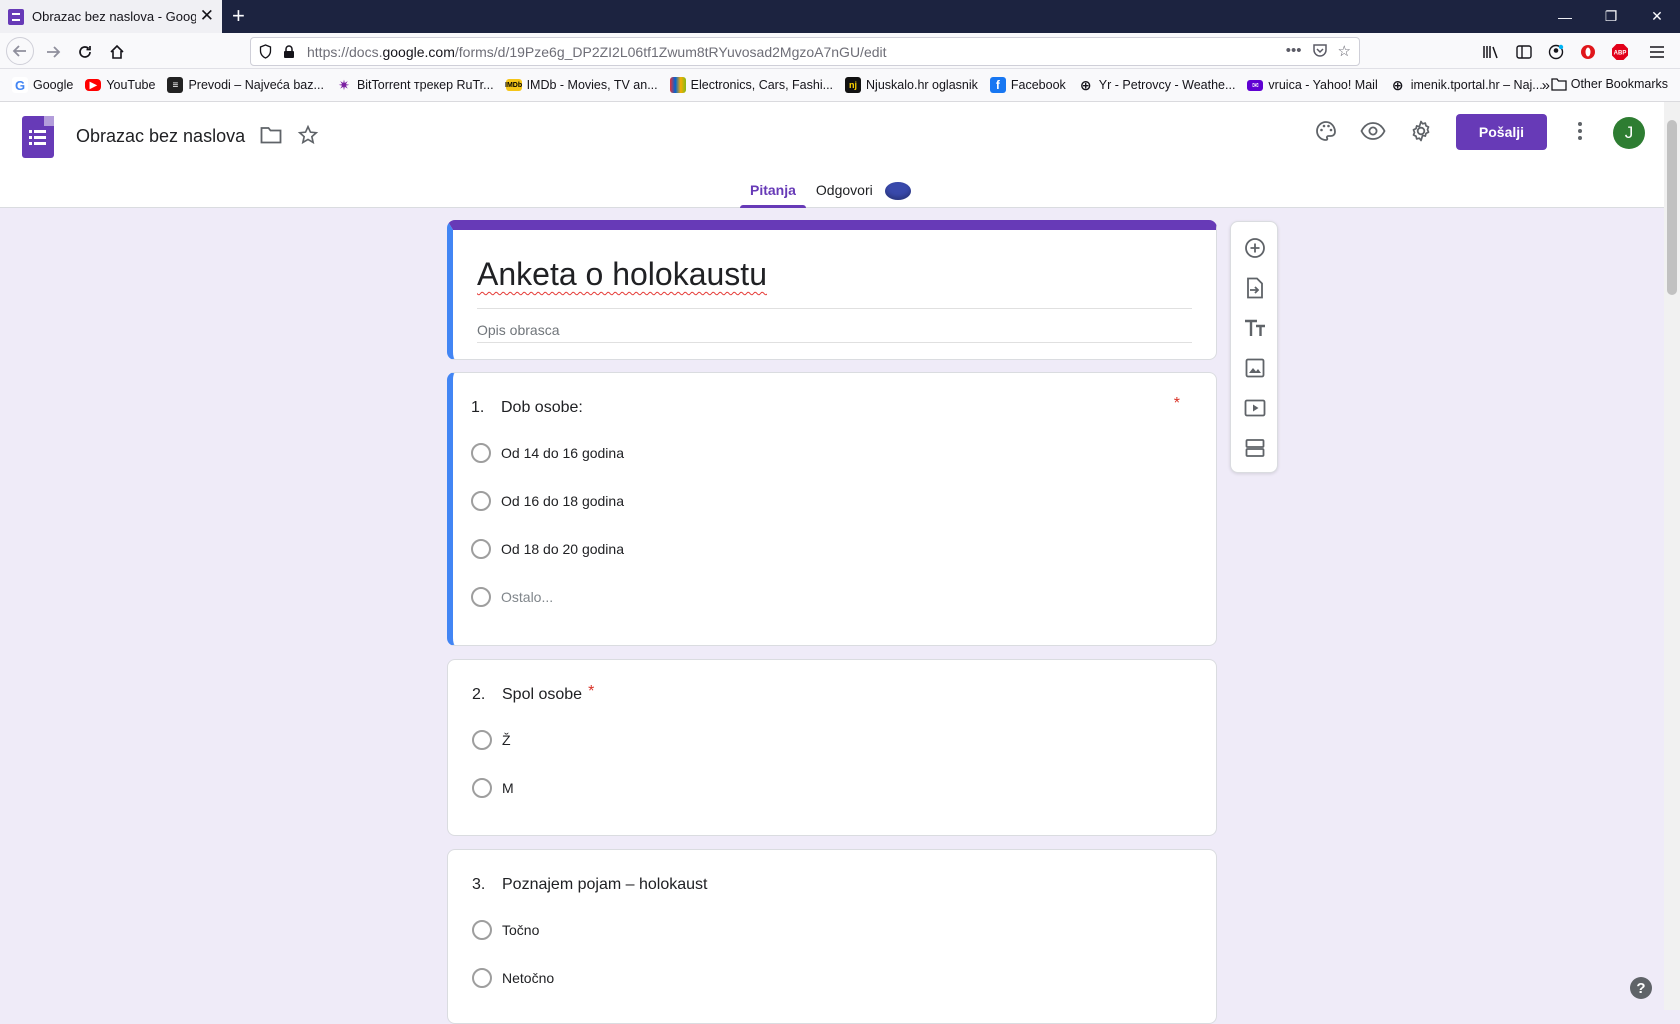 The width and height of the screenshot is (1680, 1024). I want to click on sidebar-icon, so click(1524, 52).